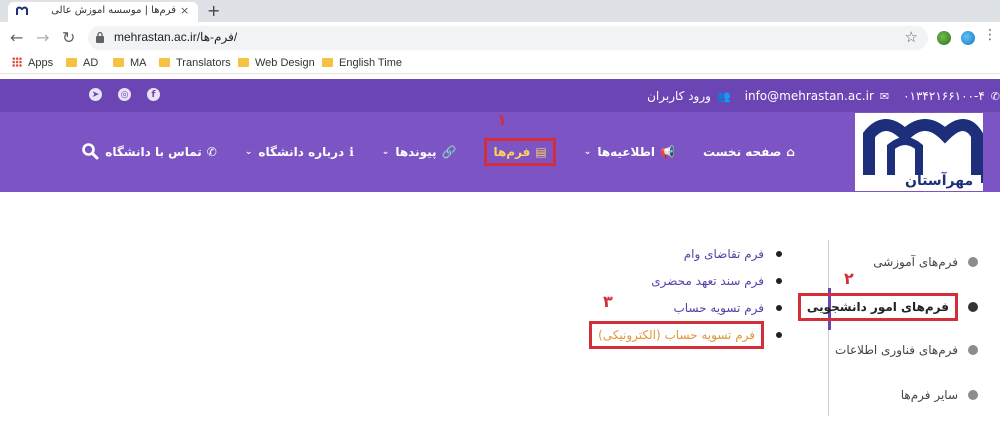 The image size is (1000, 444). Describe the element at coordinates (112, 10) in the screenshot. I see `tab-title: فرم‌ها | موسسه آموزش عالی مهرآستان` at that location.